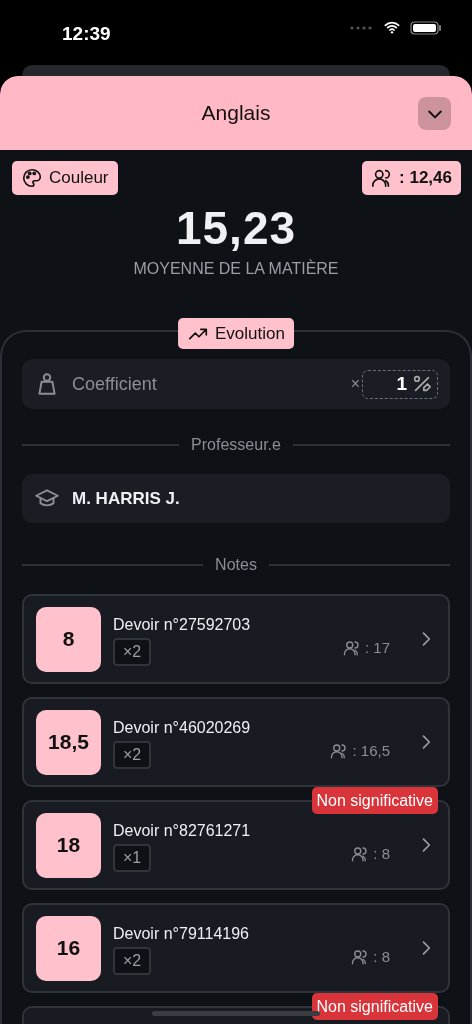 This screenshot has width=472, height=1024. I want to click on coefficient-tag: ×1, so click(132, 857).